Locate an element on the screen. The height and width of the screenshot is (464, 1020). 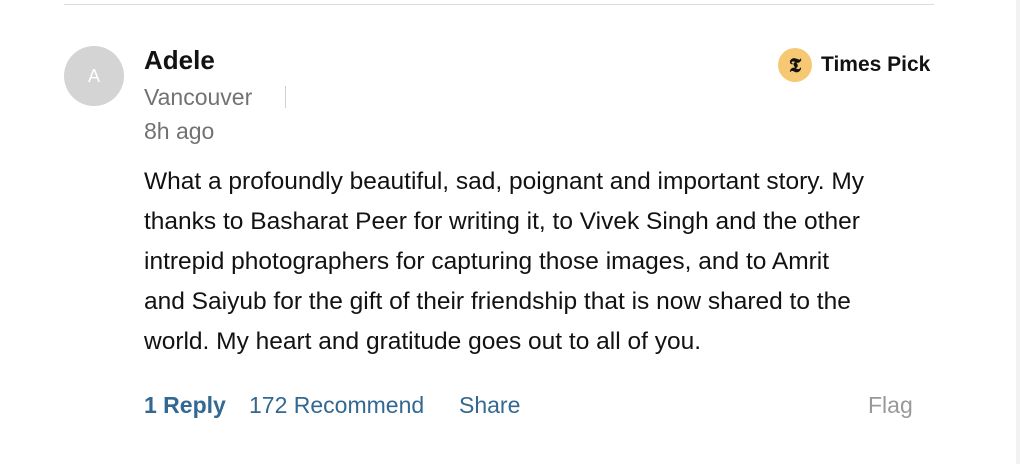
recommend-button: 172 Recommend is located at coordinates (336, 405).